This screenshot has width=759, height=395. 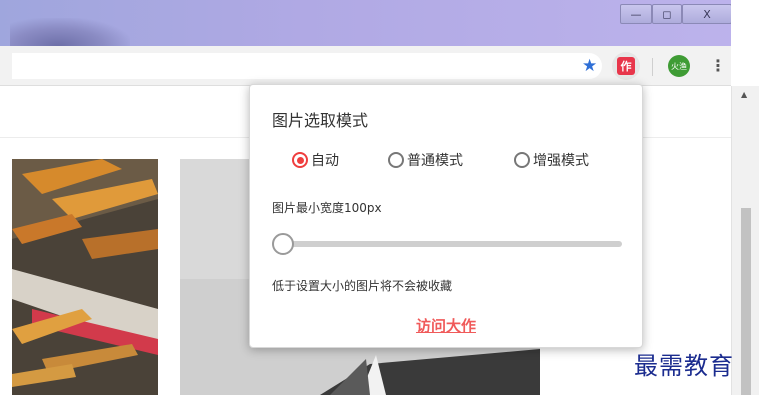 What do you see at coordinates (561, 161) in the screenshot?
I see `radio-label: 增强模式` at bounding box center [561, 161].